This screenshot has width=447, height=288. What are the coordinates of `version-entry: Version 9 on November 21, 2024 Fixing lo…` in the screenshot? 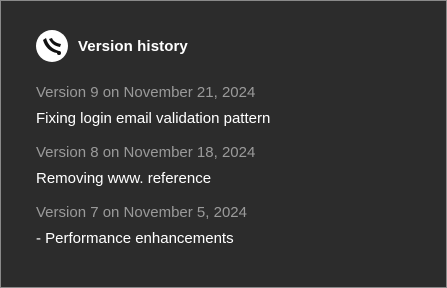 It's located at (236, 106).